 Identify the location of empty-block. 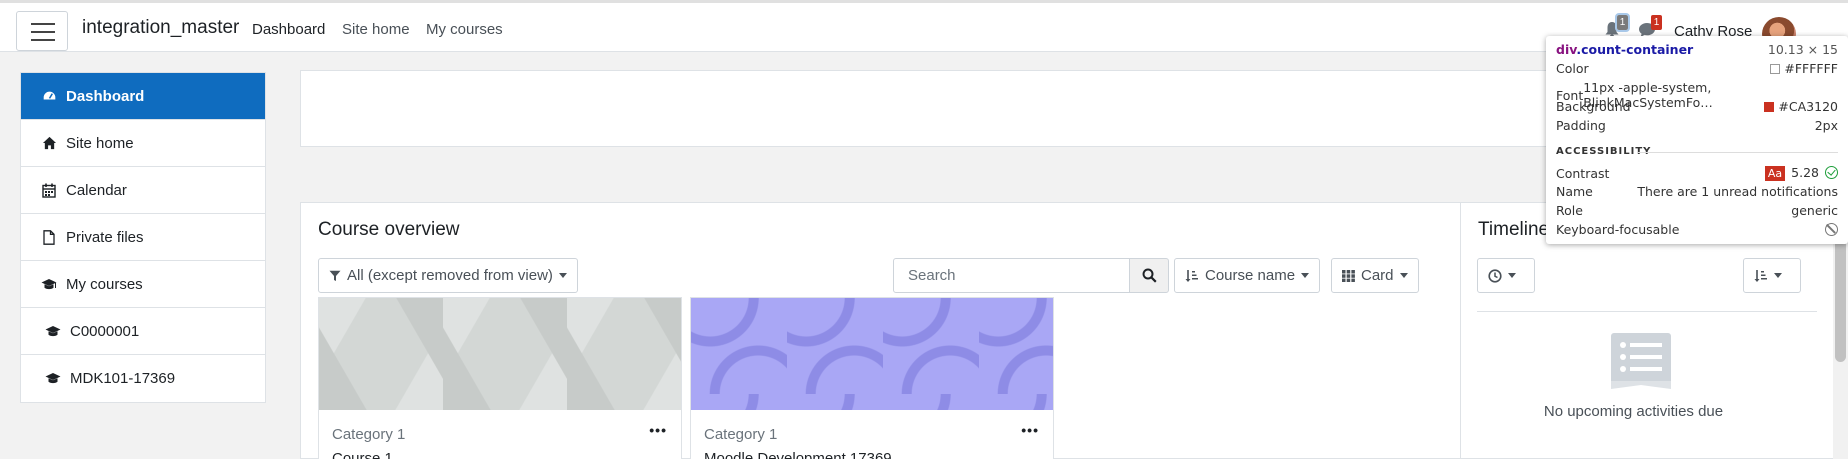
(930, 108).